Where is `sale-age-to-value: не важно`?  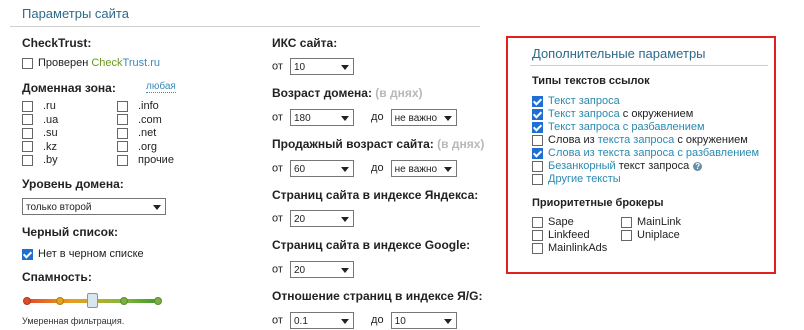
sale-age-to-value: не важно is located at coordinates (416, 169).